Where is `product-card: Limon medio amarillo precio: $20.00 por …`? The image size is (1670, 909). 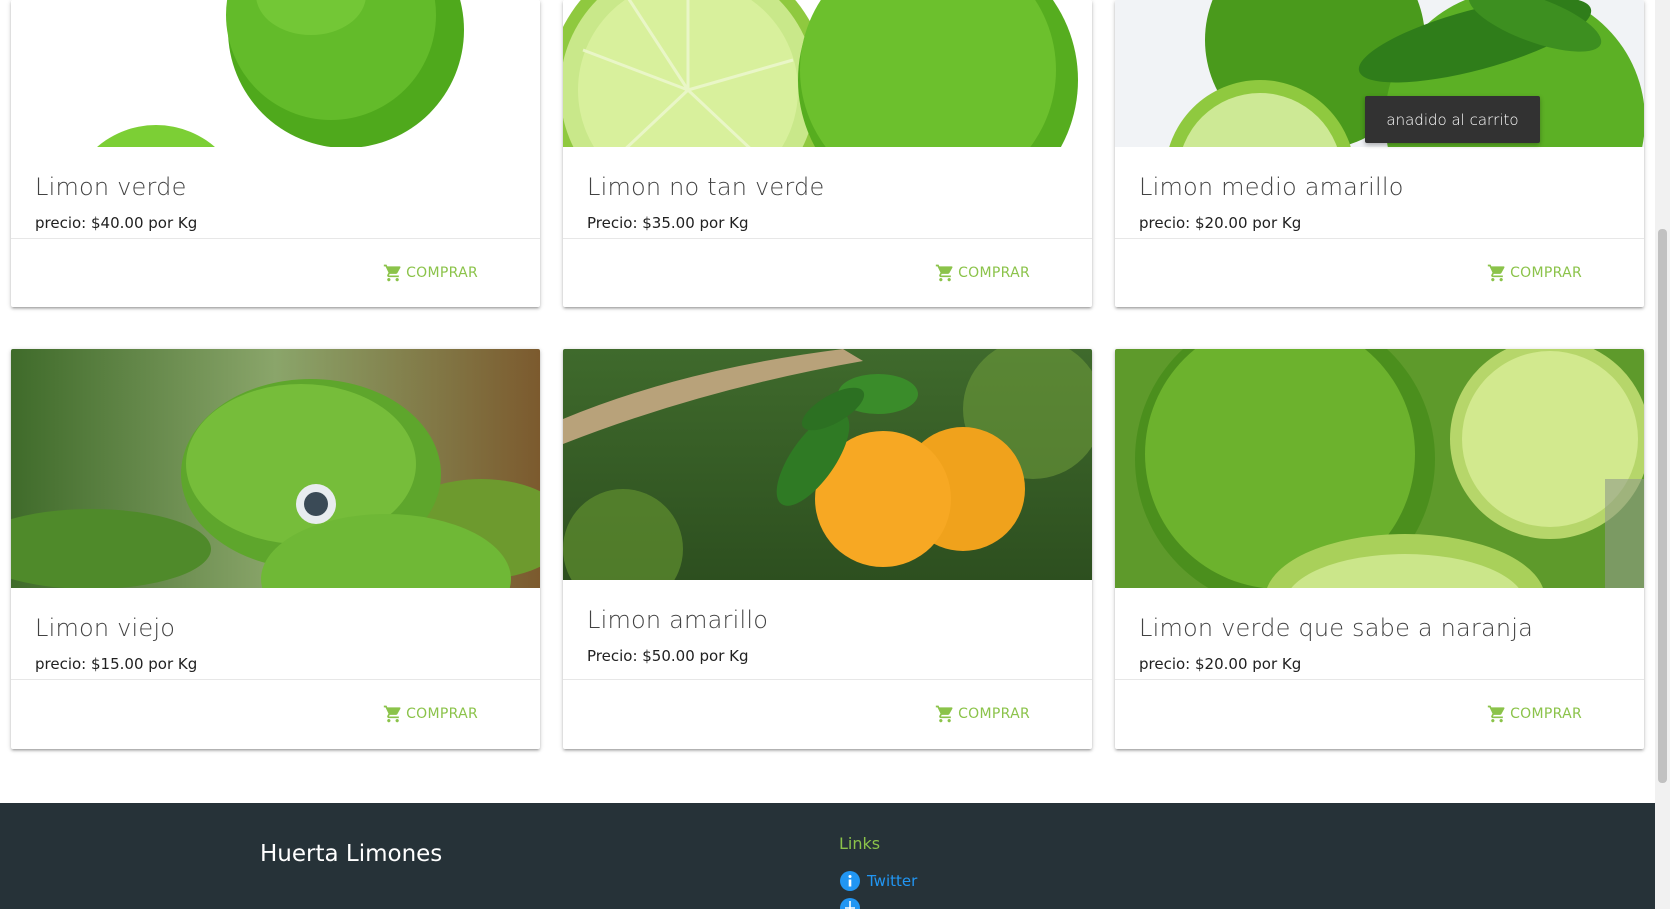
product-card: Limon medio amarillo precio: $20.00 por … is located at coordinates (1379, 153).